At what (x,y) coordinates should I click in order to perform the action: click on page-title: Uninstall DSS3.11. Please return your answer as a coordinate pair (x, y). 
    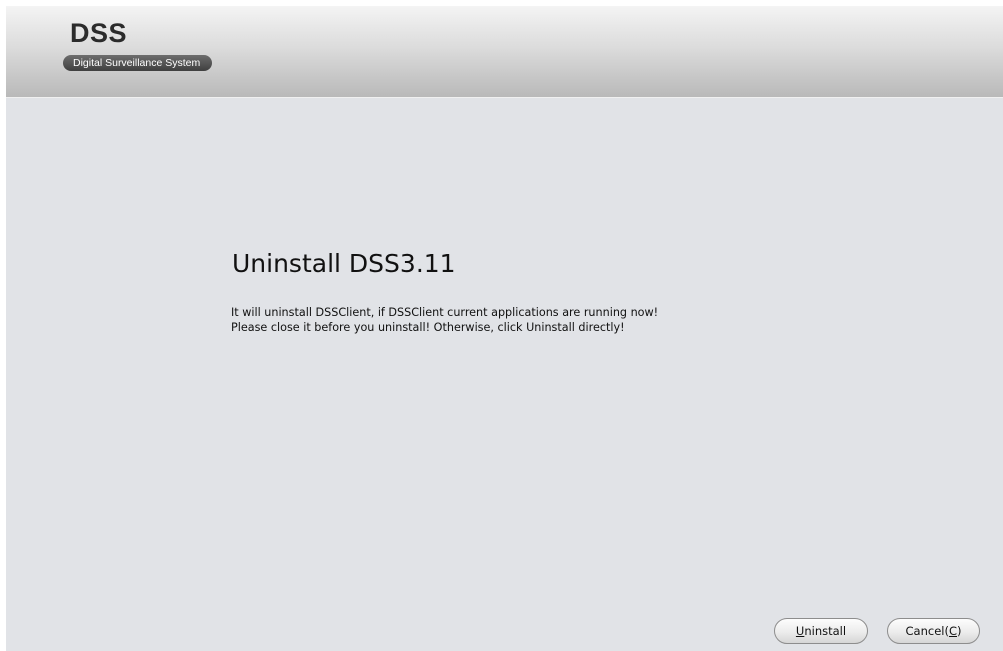
    Looking at the image, I should click on (344, 263).